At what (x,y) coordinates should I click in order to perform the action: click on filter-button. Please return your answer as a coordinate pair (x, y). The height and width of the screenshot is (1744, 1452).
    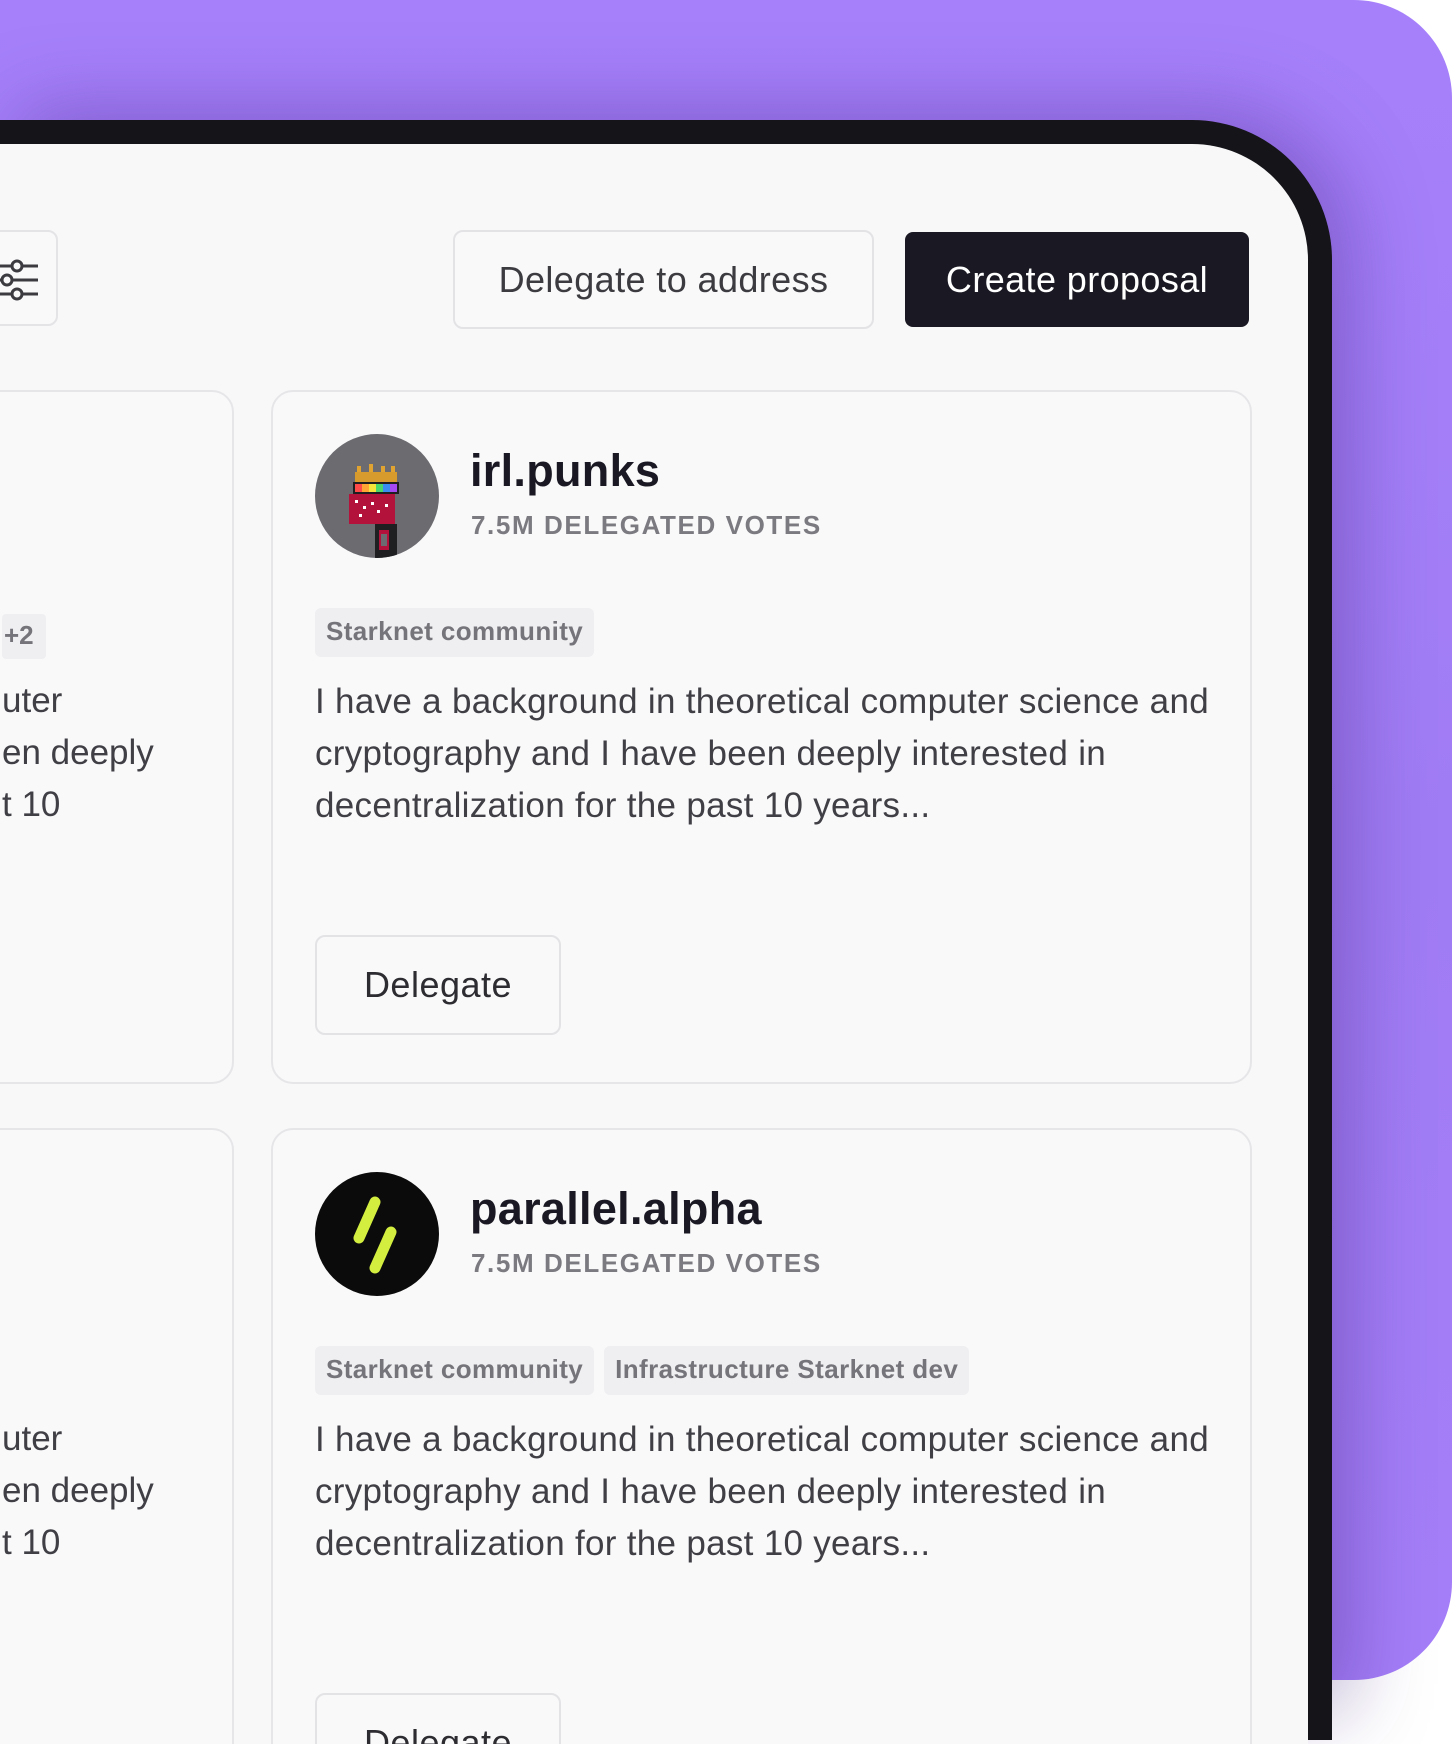
    Looking at the image, I should click on (29, 278).